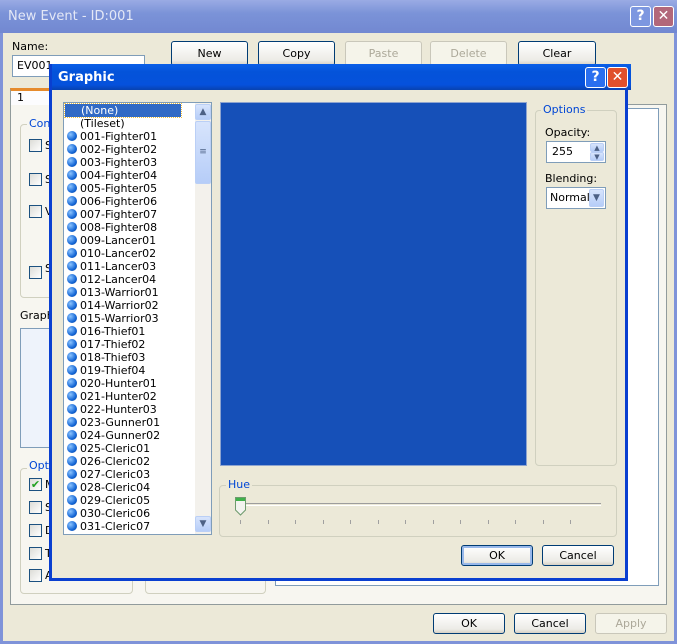  Describe the element at coordinates (119, 201) in the screenshot. I see `list-item-label: 006-Fighter06` at that location.